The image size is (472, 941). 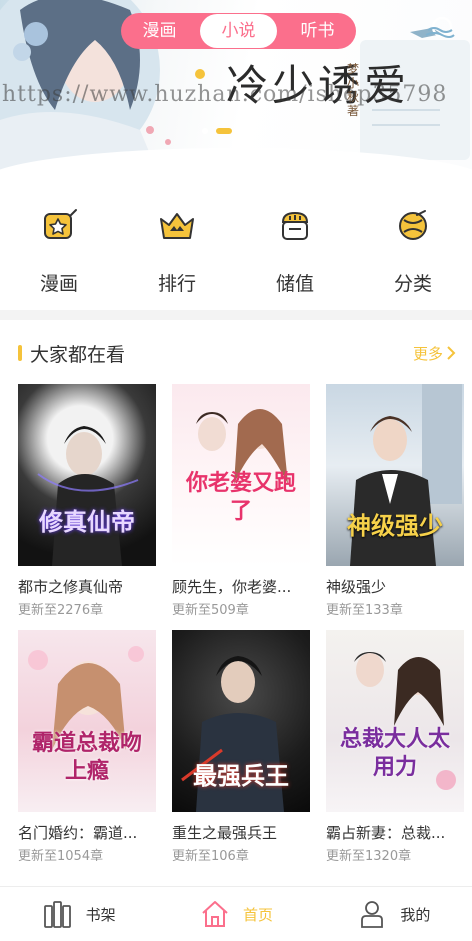 I want to click on carousel-dot-active, so click(x=224, y=131).